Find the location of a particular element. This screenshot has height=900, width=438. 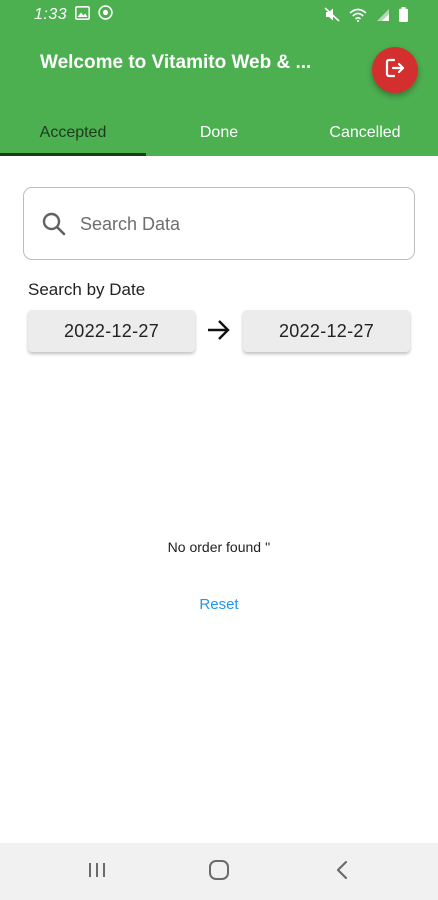

whatsapp-icon is located at coordinates (105, 15).